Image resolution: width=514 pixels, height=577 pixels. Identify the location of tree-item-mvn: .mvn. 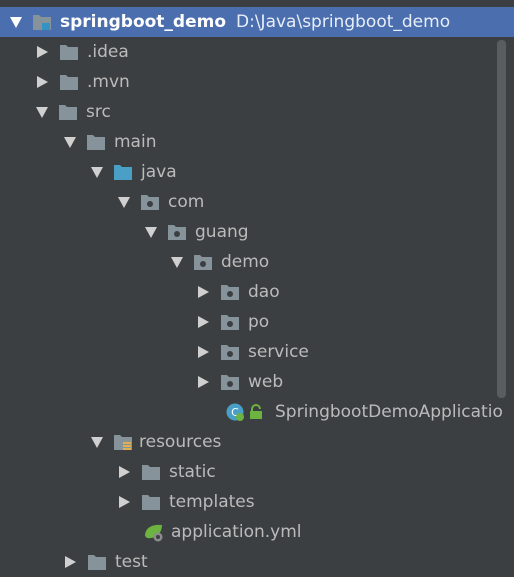
(257, 82).